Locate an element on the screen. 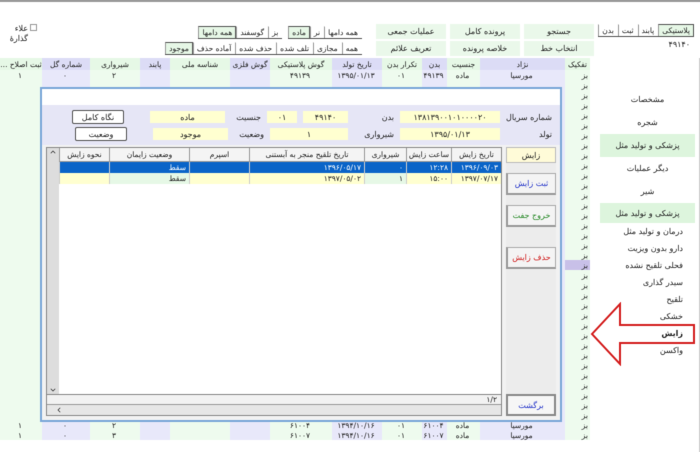 The height and width of the screenshot is (452, 700). back-button: برگشت is located at coordinates (531, 405).